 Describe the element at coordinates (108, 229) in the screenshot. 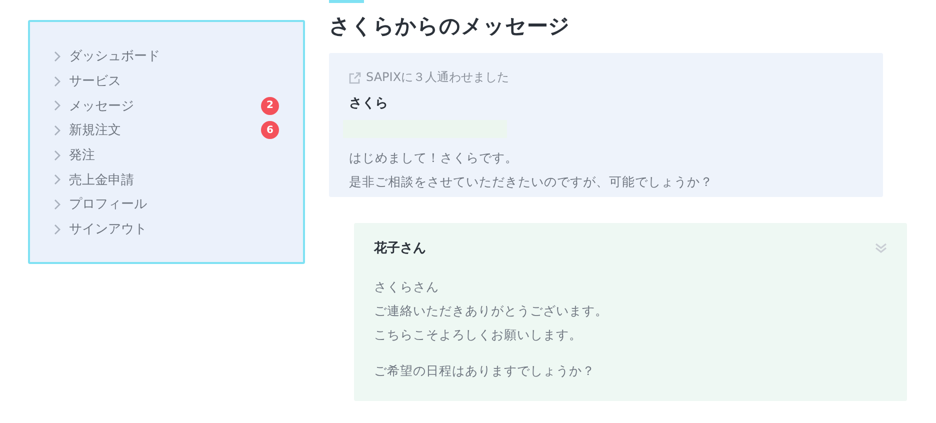

I see `sidebar-label: サインアウト` at that location.